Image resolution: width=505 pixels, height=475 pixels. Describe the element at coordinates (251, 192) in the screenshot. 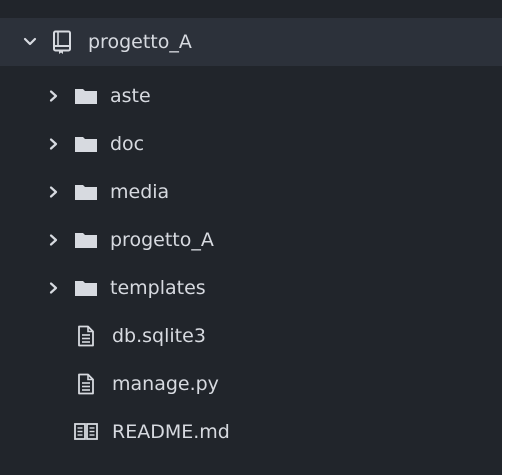

I see `tree-item-media: media` at that location.